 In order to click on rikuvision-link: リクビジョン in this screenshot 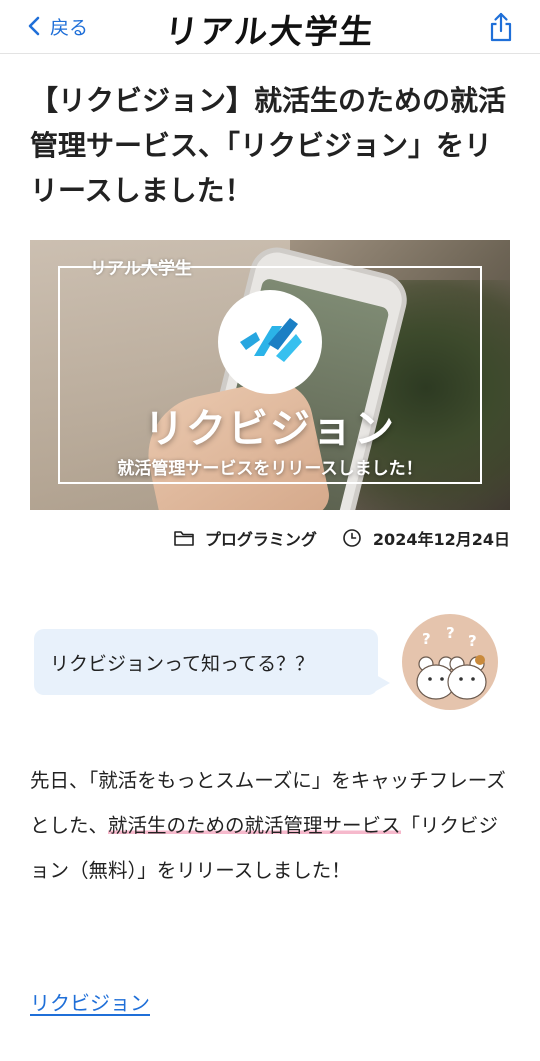, I will do `click(90, 1001)`.